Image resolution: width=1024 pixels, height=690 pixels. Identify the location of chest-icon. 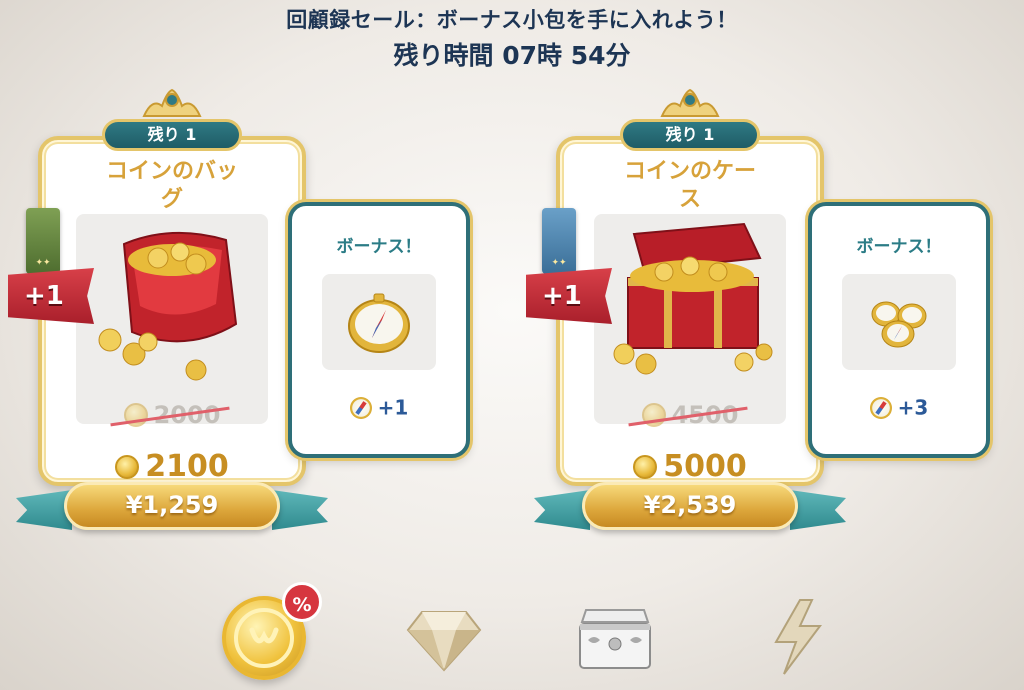
(615, 639).